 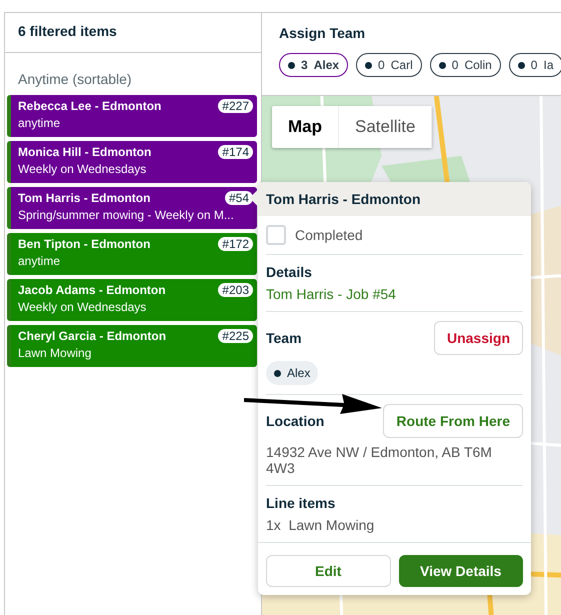 I want to click on chip-name: Ia, so click(x=548, y=65).